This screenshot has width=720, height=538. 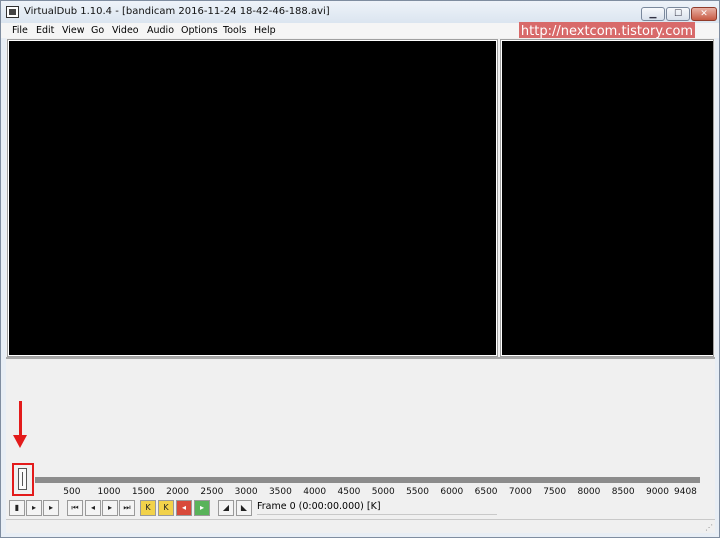 I want to click on timeline-tick-label: 3500, so click(x=280, y=492).